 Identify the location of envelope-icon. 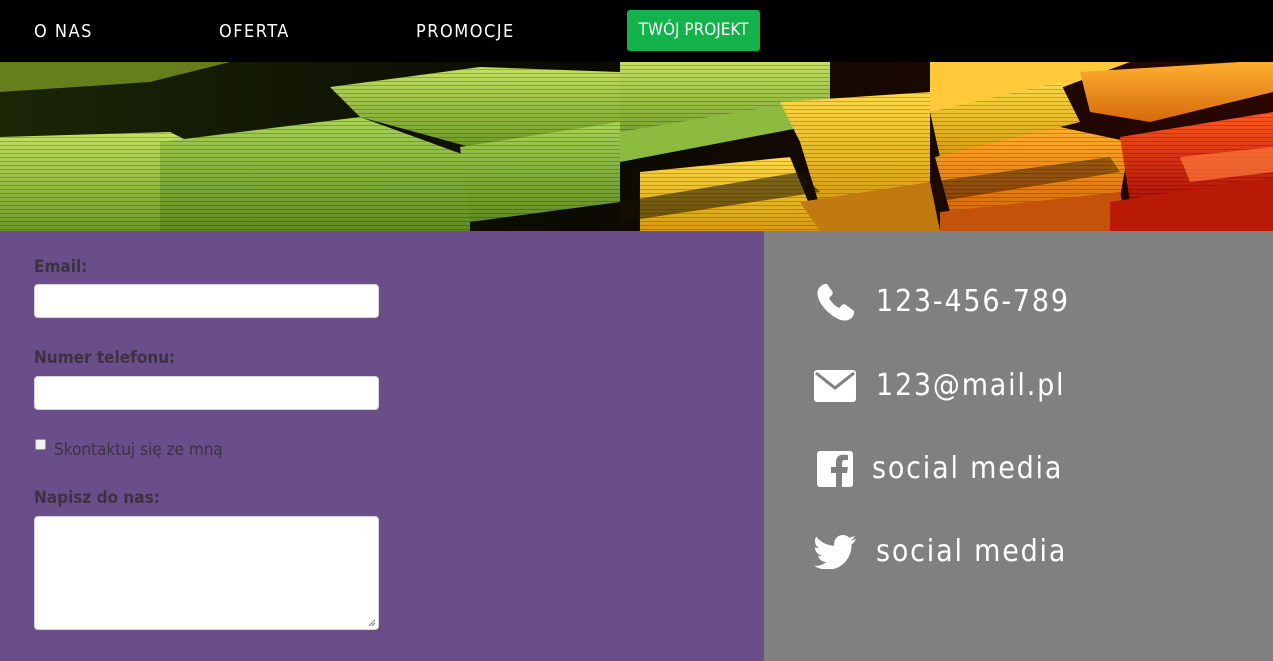
(835, 386).